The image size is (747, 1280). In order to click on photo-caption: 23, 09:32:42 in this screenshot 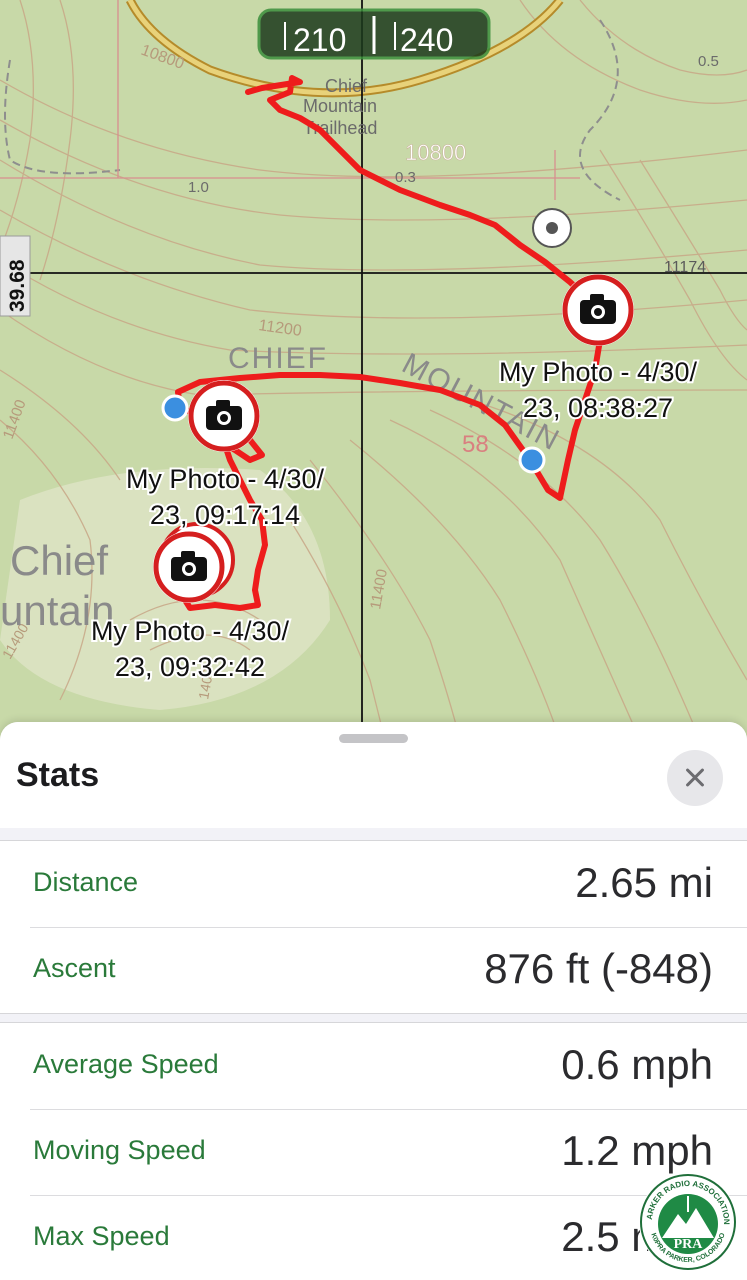, I will do `click(190, 667)`.